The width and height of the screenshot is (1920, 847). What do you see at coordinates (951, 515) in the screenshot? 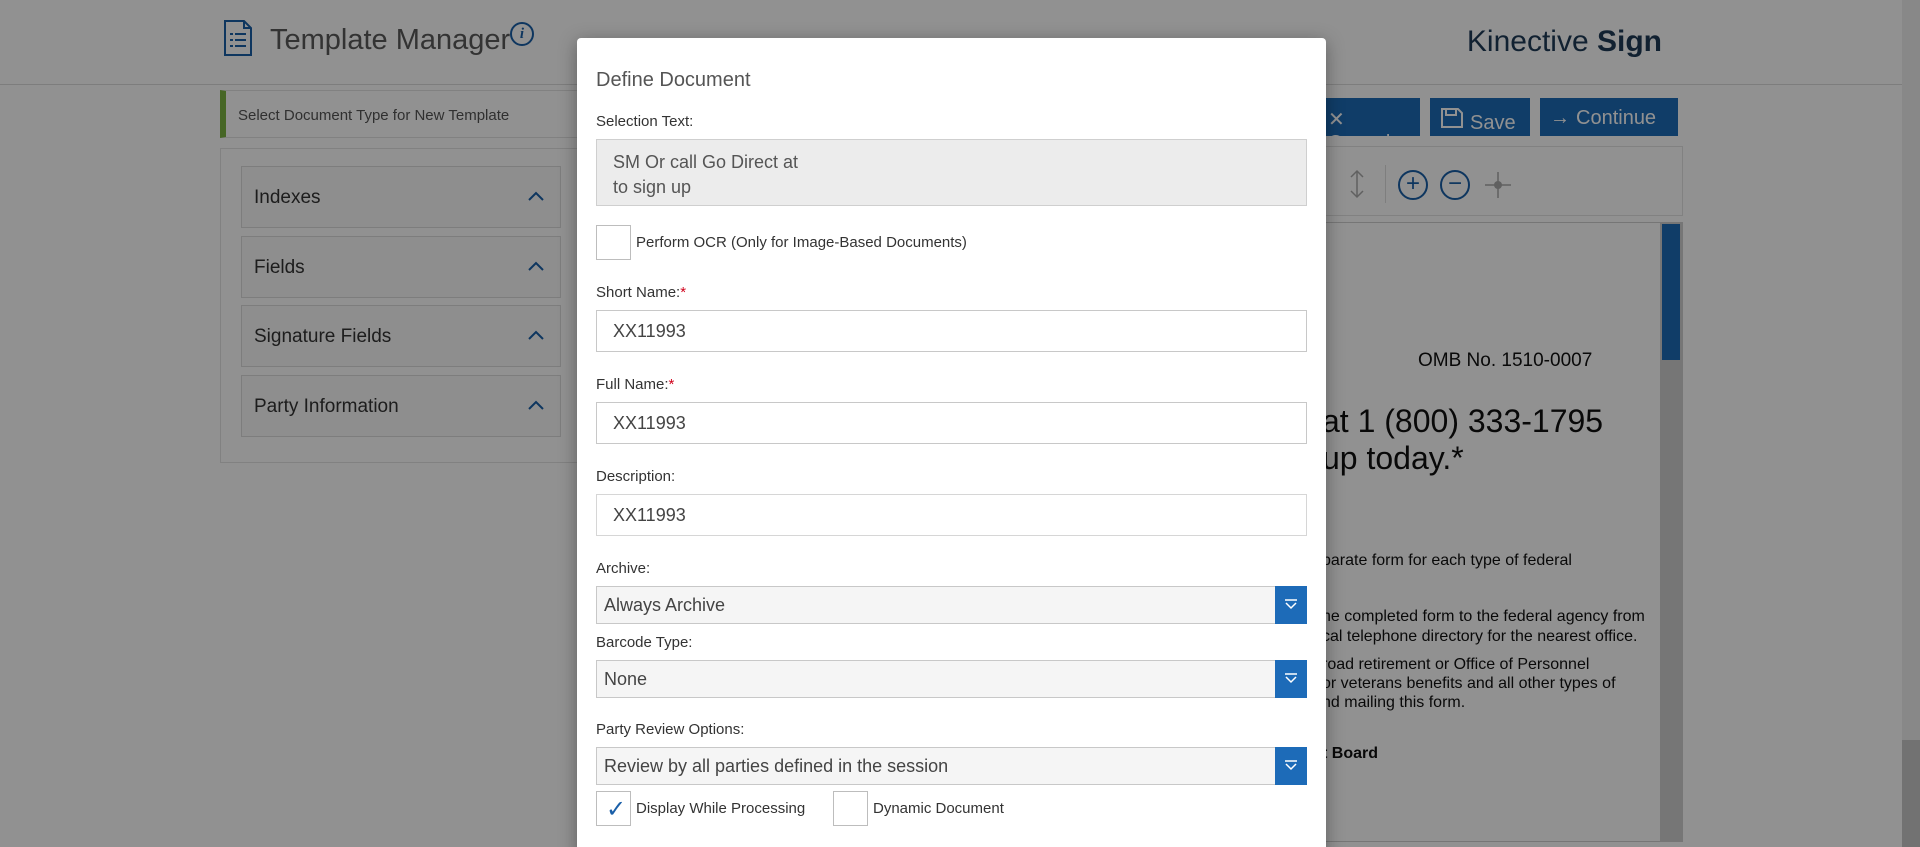
I see `description-input` at bounding box center [951, 515].